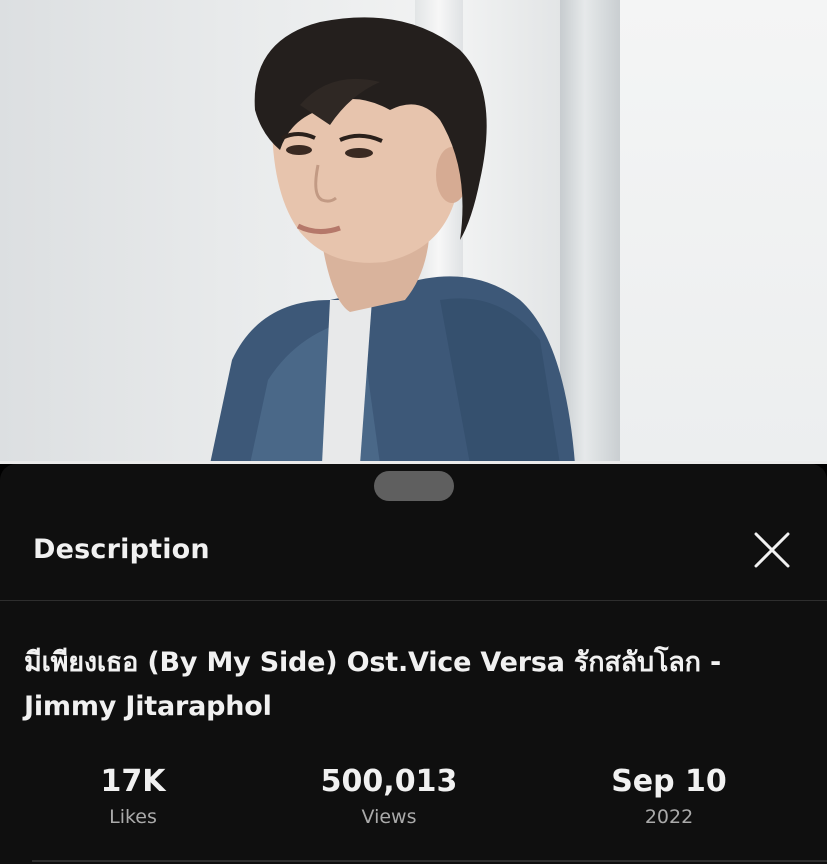 This screenshot has width=827, height=864. I want to click on close-icon, so click(772, 550).